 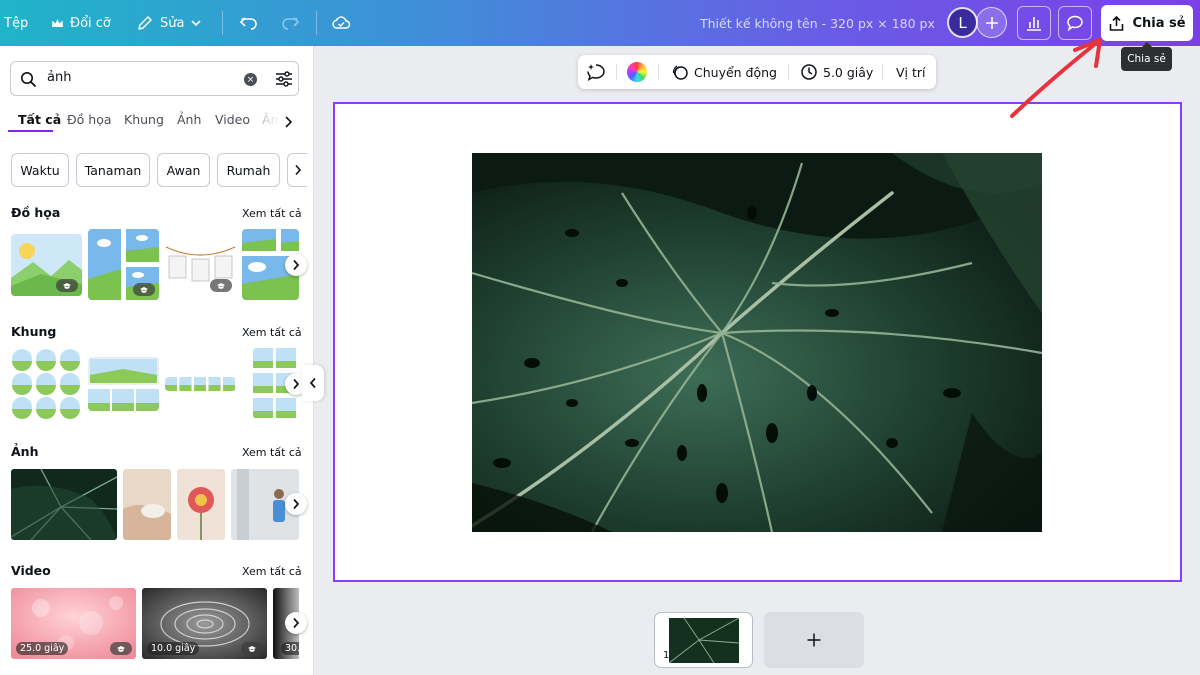 I want to click on undo-icon, so click(x=248, y=23).